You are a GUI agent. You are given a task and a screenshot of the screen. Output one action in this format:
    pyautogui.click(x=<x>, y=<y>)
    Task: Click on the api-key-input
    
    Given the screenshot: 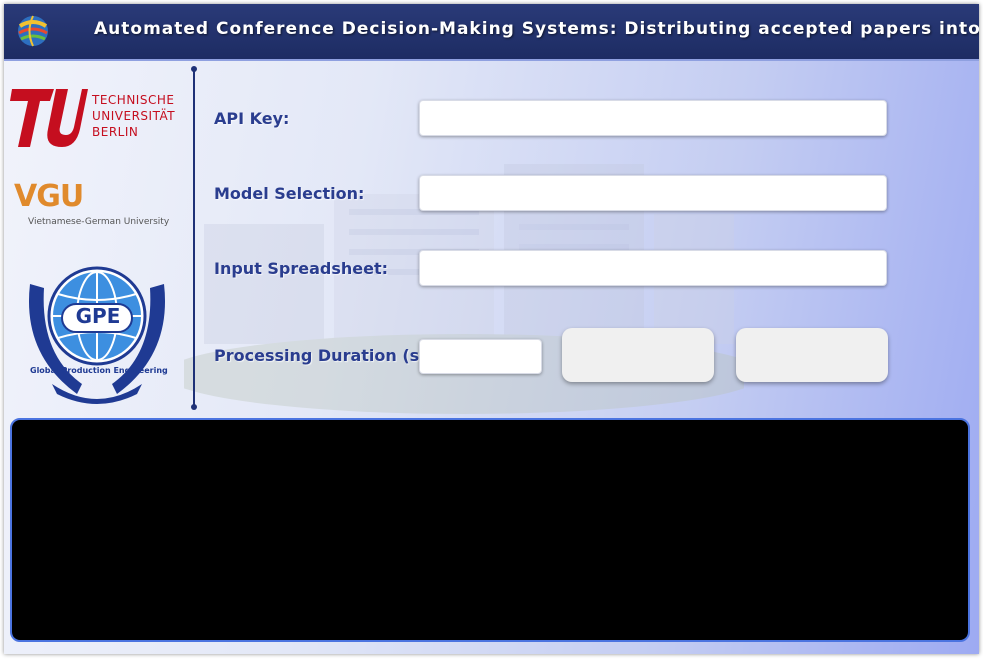 What is the action you would take?
    pyautogui.click(x=653, y=118)
    